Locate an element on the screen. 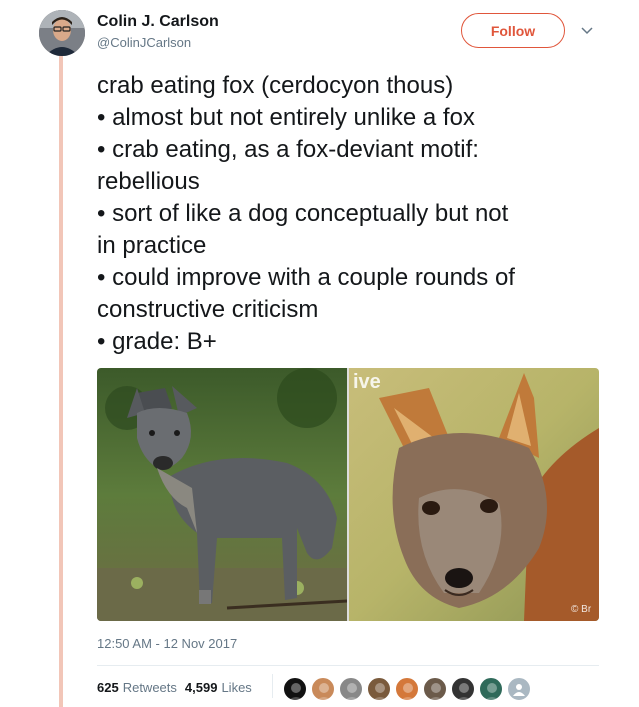 This screenshot has width=639, height=707. author-avatar is located at coordinates (62, 33).